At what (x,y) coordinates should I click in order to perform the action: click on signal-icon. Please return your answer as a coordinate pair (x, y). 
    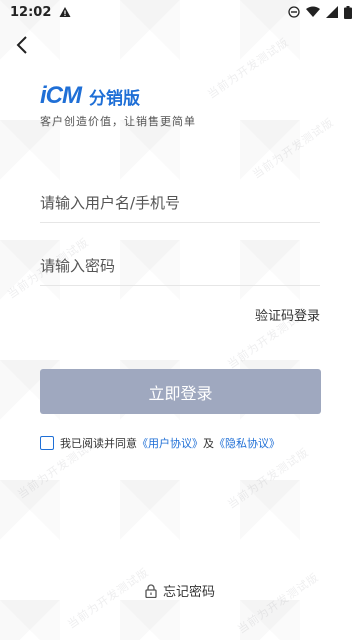
    Looking at the image, I should click on (332, 12).